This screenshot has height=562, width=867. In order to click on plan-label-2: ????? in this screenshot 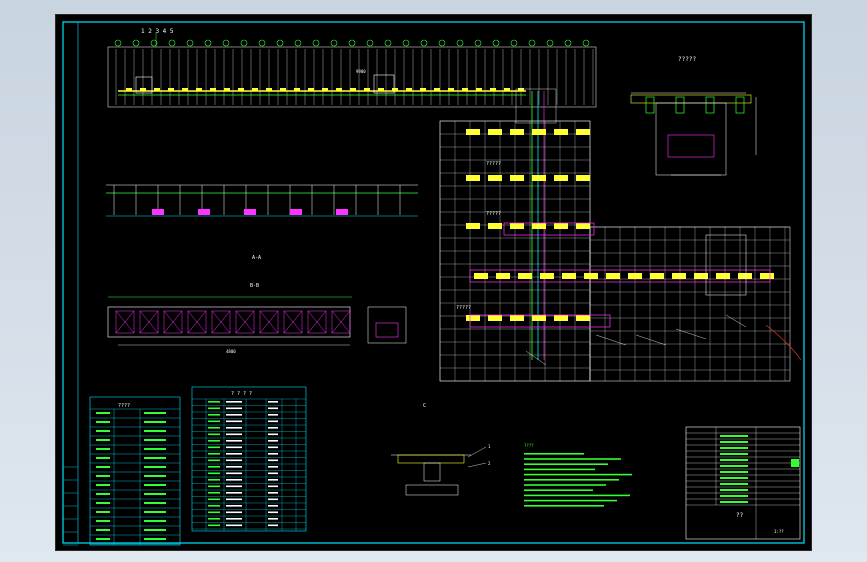, I will do `click(493, 214)`.